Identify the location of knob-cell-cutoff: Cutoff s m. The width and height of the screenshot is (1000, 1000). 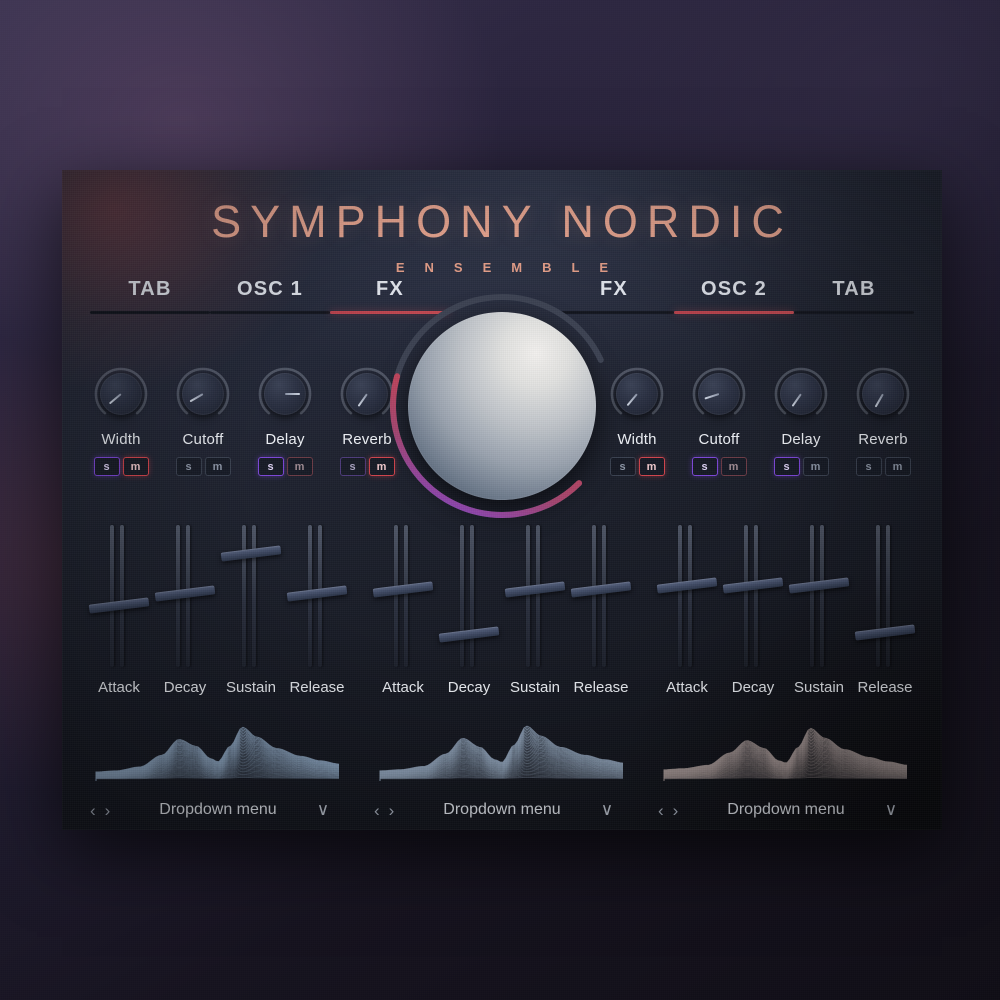
(719, 421).